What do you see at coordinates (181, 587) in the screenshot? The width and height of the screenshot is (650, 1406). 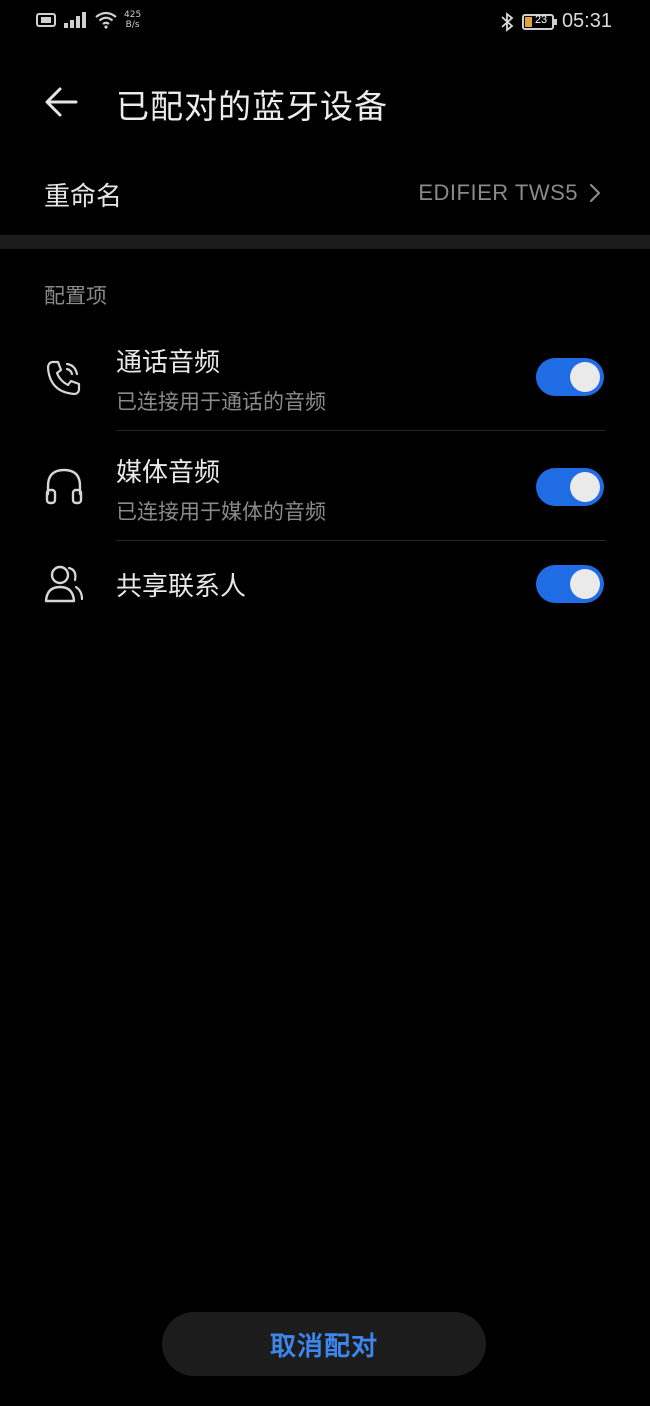 I see `setting-title: 共享联系人` at bounding box center [181, 587].